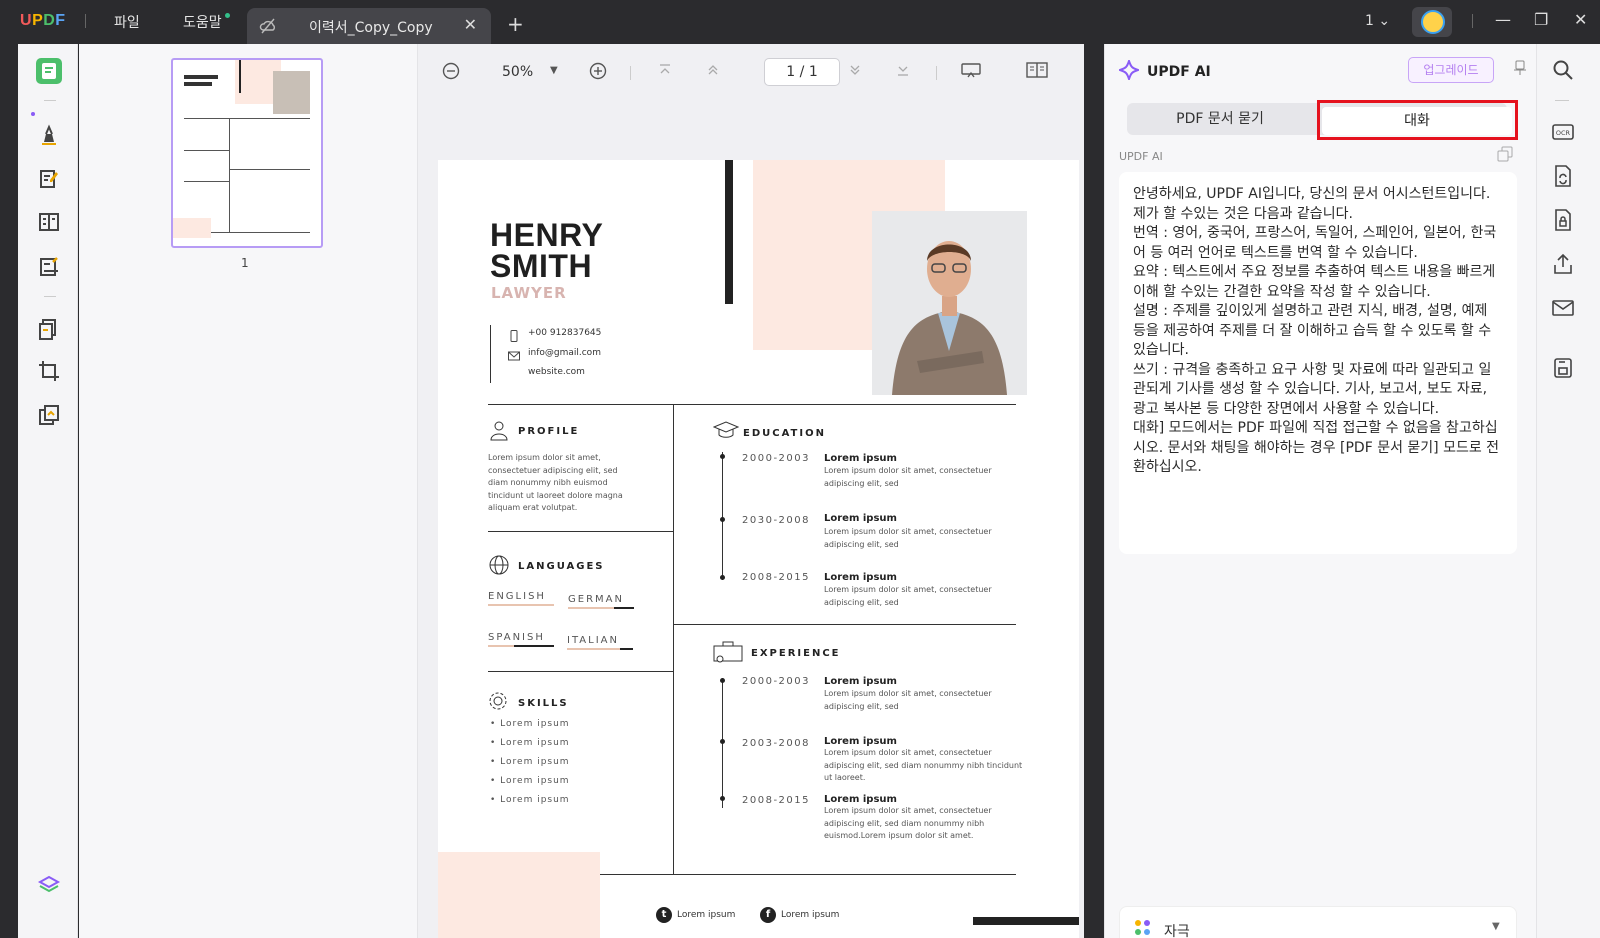  Describe the element at coordinates (517, 72) in the screenshot. I see `zoom-level: 50%` at that location.